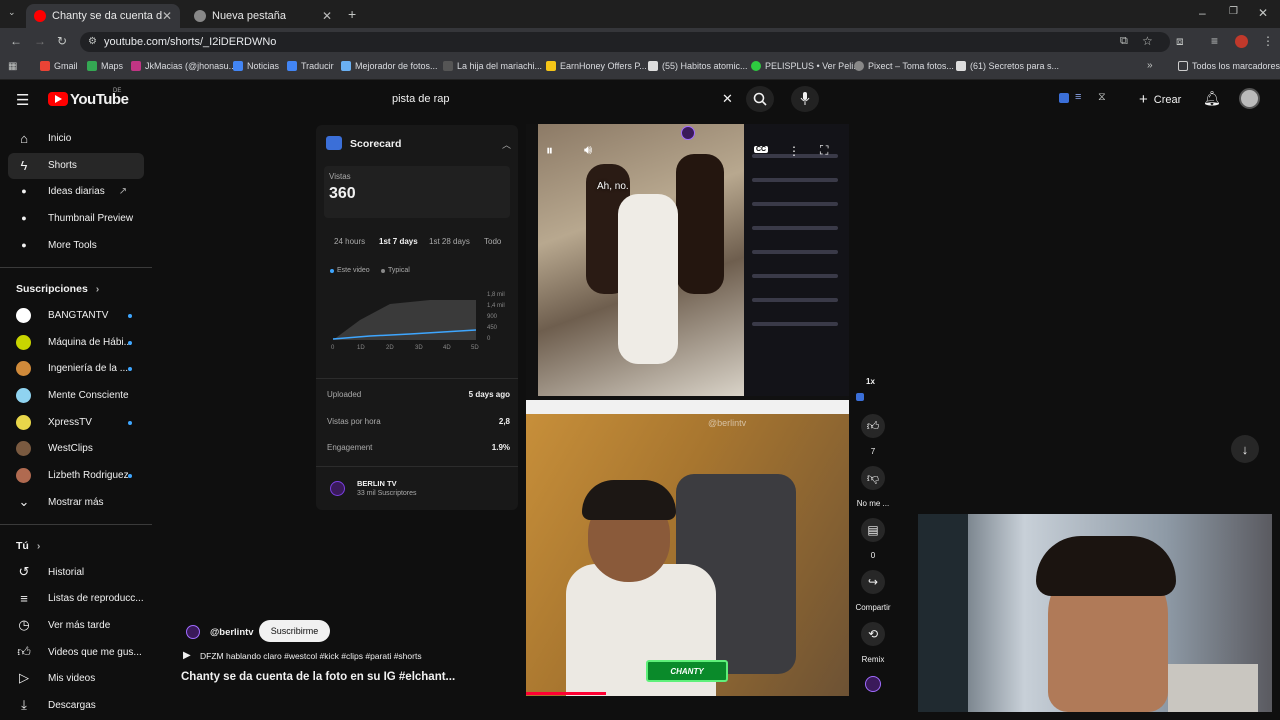 Image resolution: width=1280 pixels, height=720 pixels. Describe the element at coordinates (54, 448) in the screenshot. I see `subscription-item: WestClips` at that location.